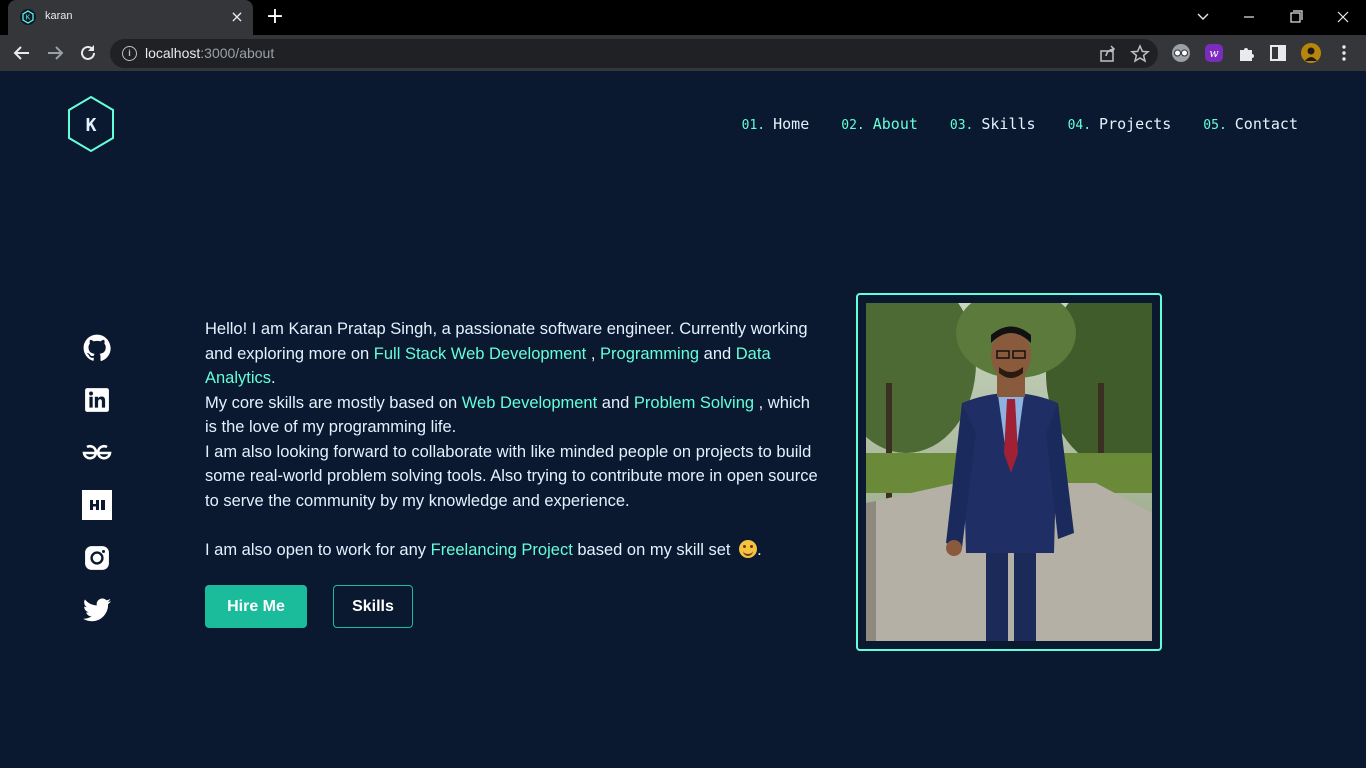 The image size is (1366, 768). What do you see at coordinates (256, 606) in the screenshot?
I see `hire-me-button: Hire Me` at bounding box center [256, 606].